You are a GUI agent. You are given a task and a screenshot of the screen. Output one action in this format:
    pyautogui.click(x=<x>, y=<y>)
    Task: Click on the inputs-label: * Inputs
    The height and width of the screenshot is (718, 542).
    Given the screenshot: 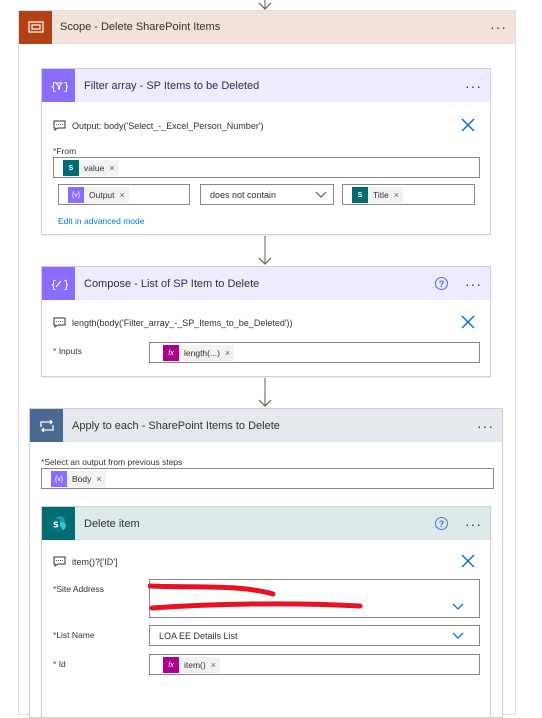 What is the action you would take?
    pyautogui.click(x=67, y=351)
    